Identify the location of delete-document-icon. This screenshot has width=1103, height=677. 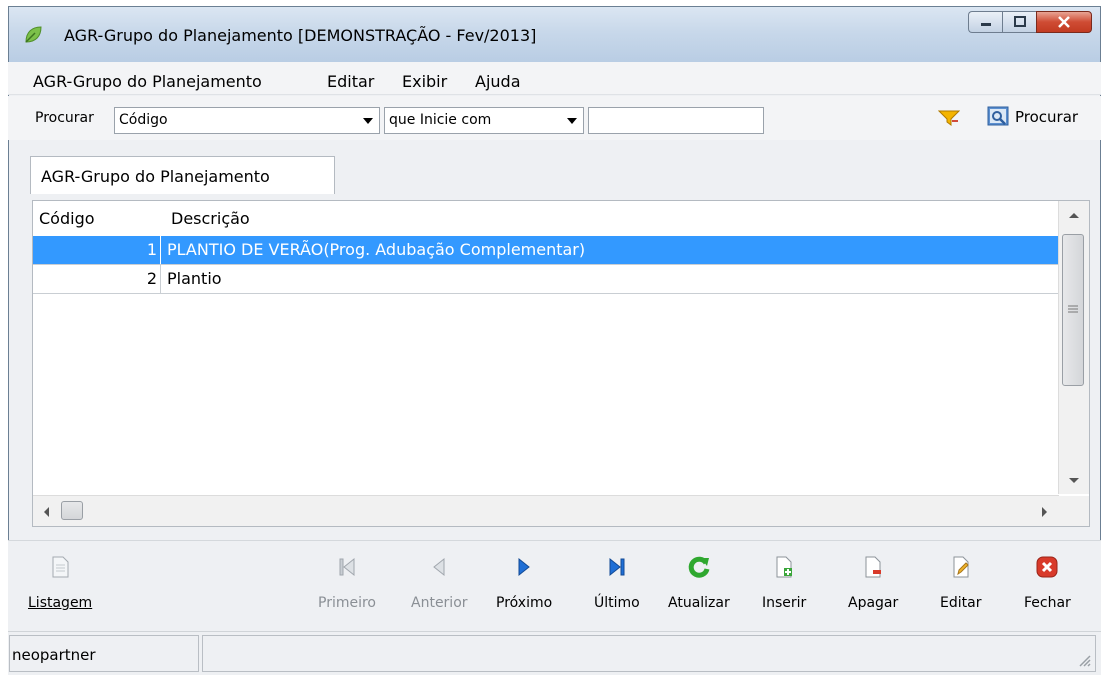
(873, 567).